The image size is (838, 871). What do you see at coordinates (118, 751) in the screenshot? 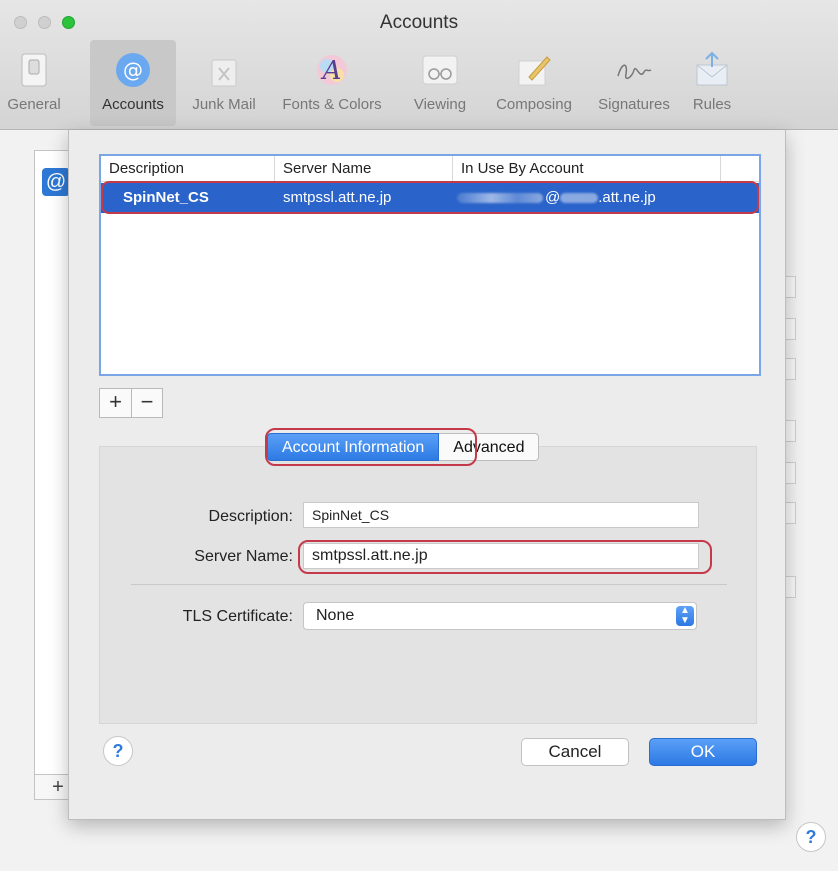
I see `sheet-help-button: ?` at bounding box center [118, 751].